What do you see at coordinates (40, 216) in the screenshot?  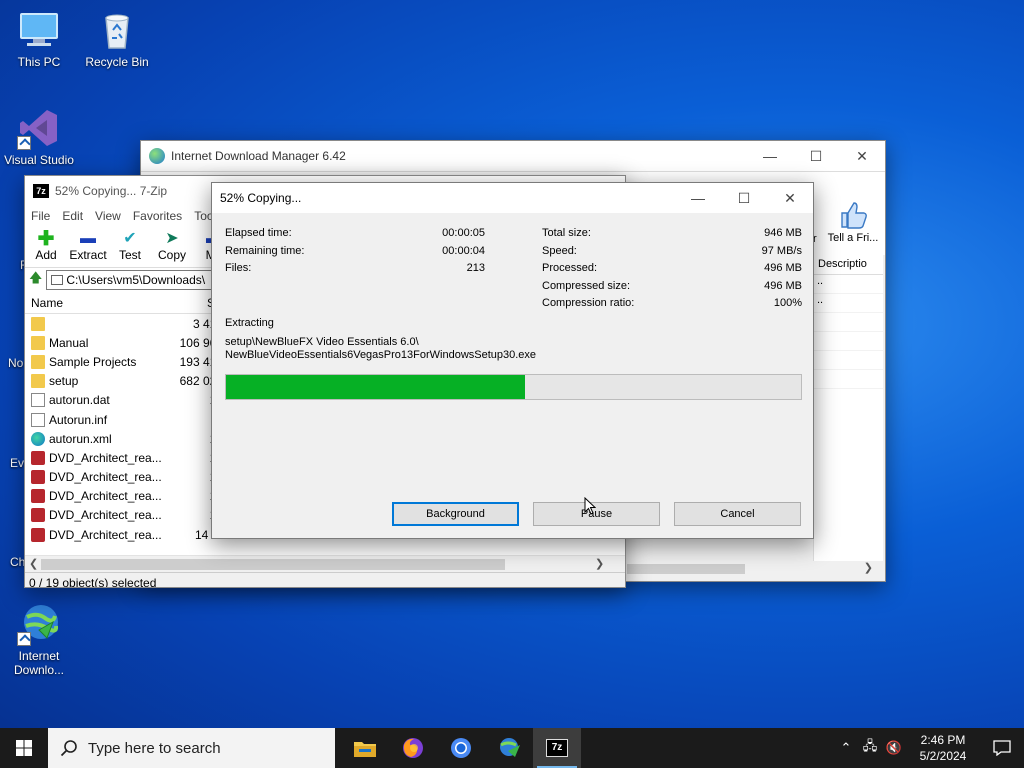 I see `menu-file: File` at bounding box center [40, 216].